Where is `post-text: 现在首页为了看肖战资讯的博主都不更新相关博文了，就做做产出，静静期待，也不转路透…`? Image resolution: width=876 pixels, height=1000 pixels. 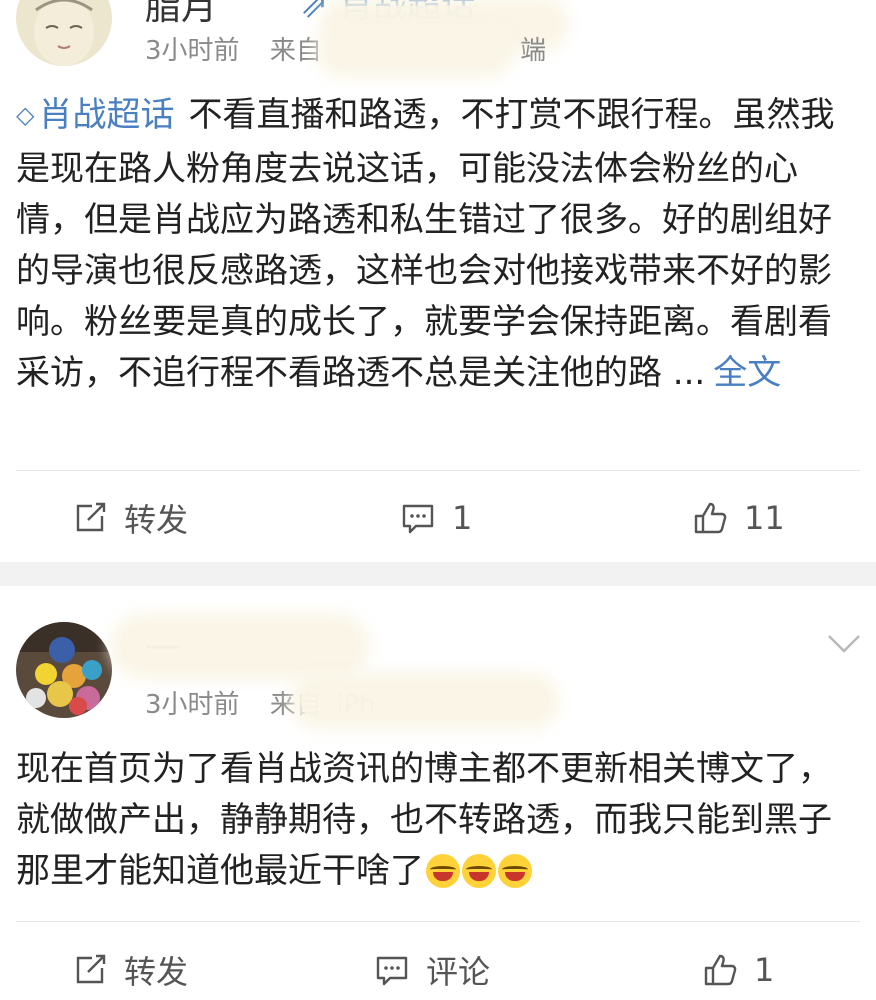 post-text: 现在首页为了看肖战资讯的博主都不更新相关博文了，就做做产出，静静期待，也不转路透… is located at coordinates (424, 820).